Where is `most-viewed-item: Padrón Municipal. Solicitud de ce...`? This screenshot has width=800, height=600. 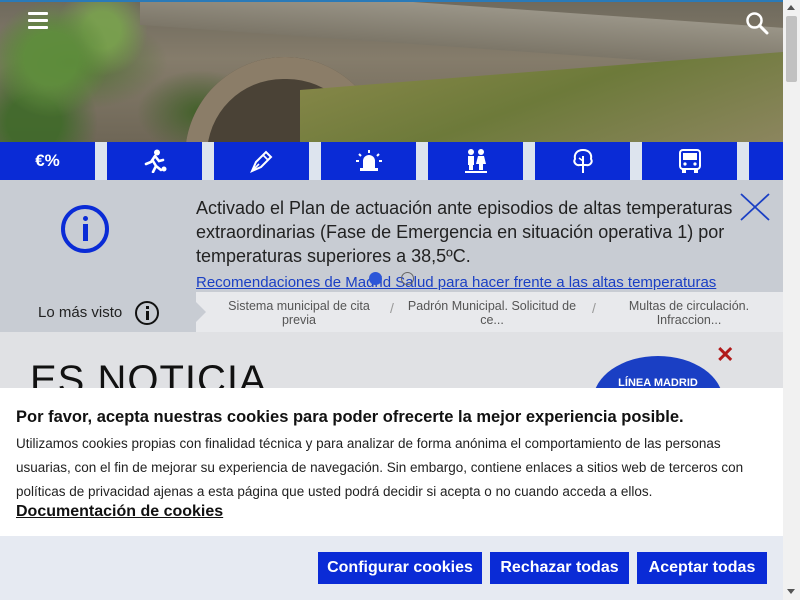
most-viewed-item: Padrón Municipal. Solicitud de ce... is located at coordinates (492, 313).